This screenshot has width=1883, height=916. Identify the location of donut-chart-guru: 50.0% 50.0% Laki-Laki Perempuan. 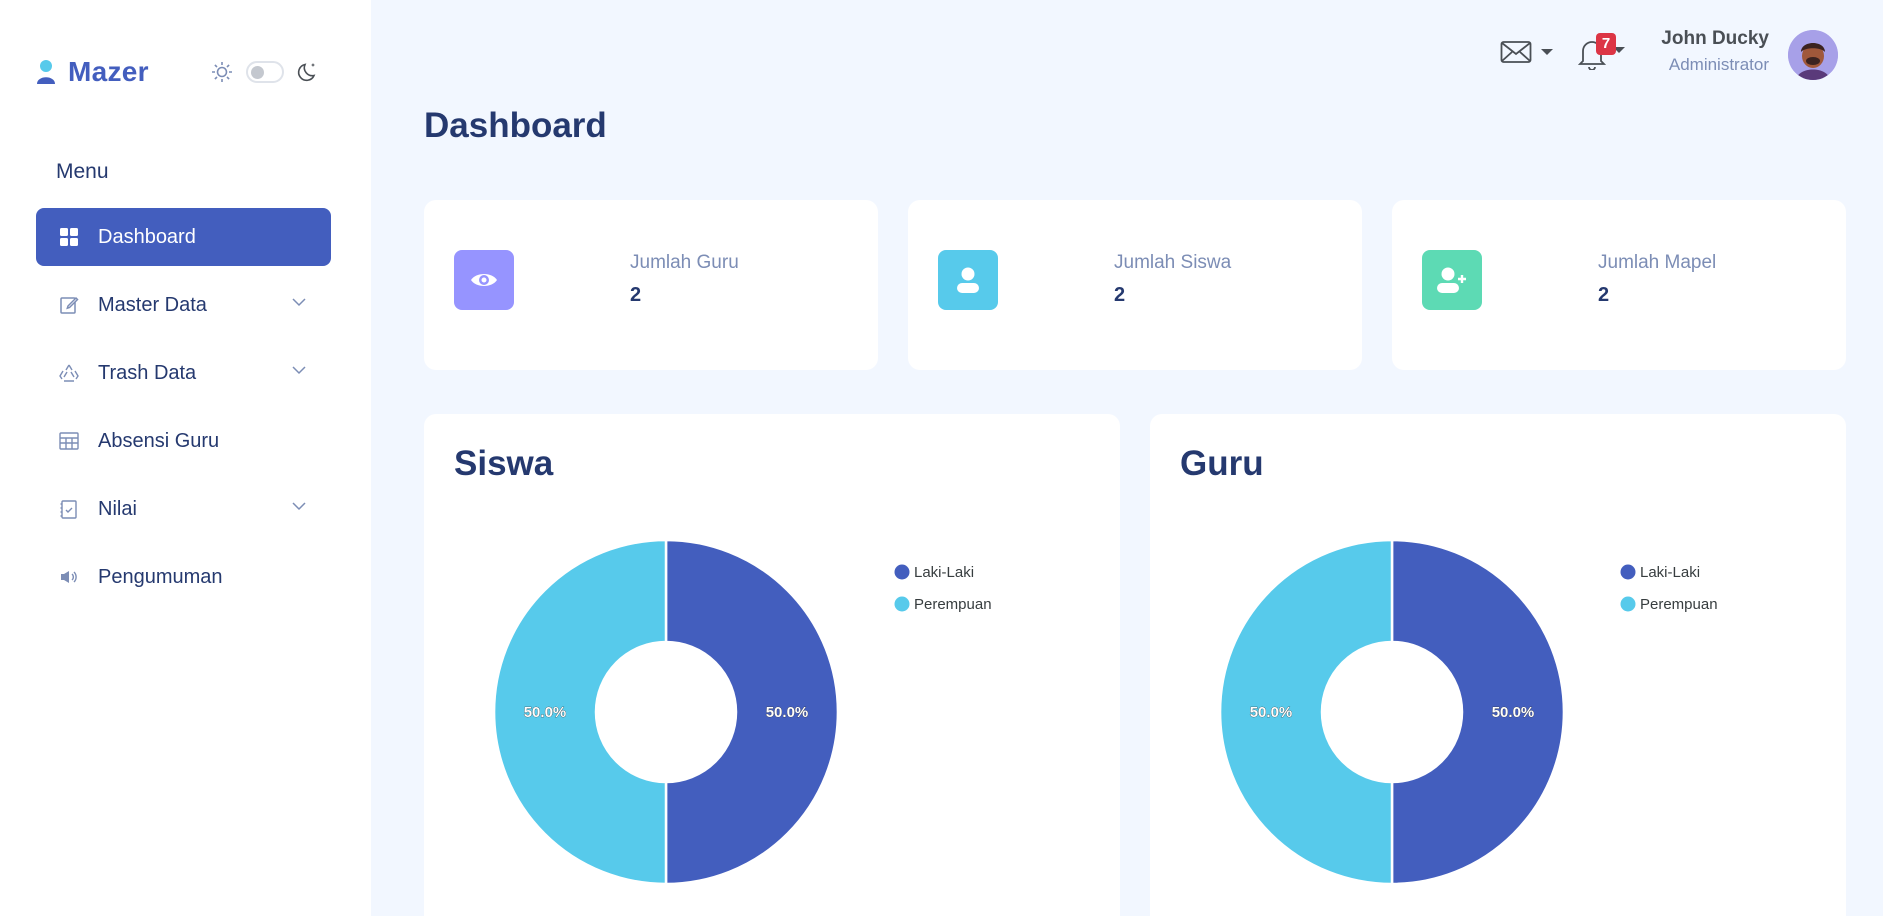
(1468, 712).